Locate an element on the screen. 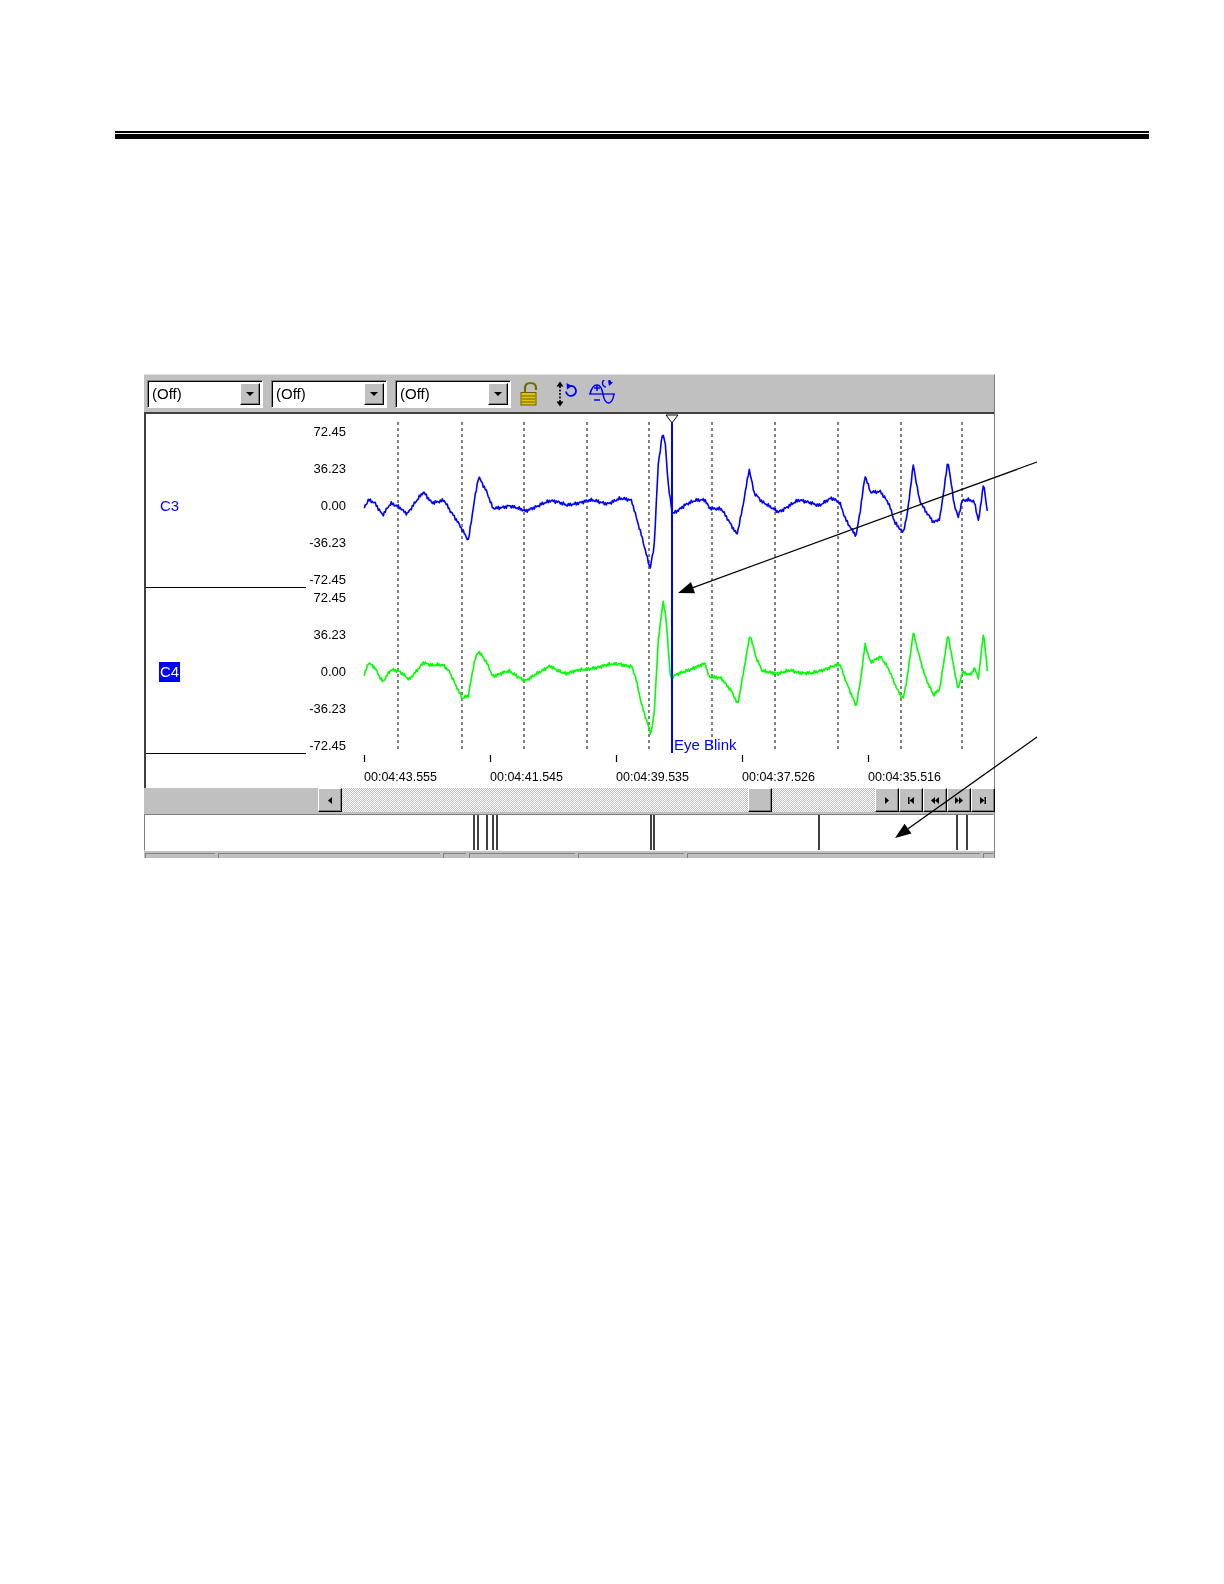 The height and width of the screenshot is (1584, 1224). skip-to-end-button is located at coordinates (983, 800).